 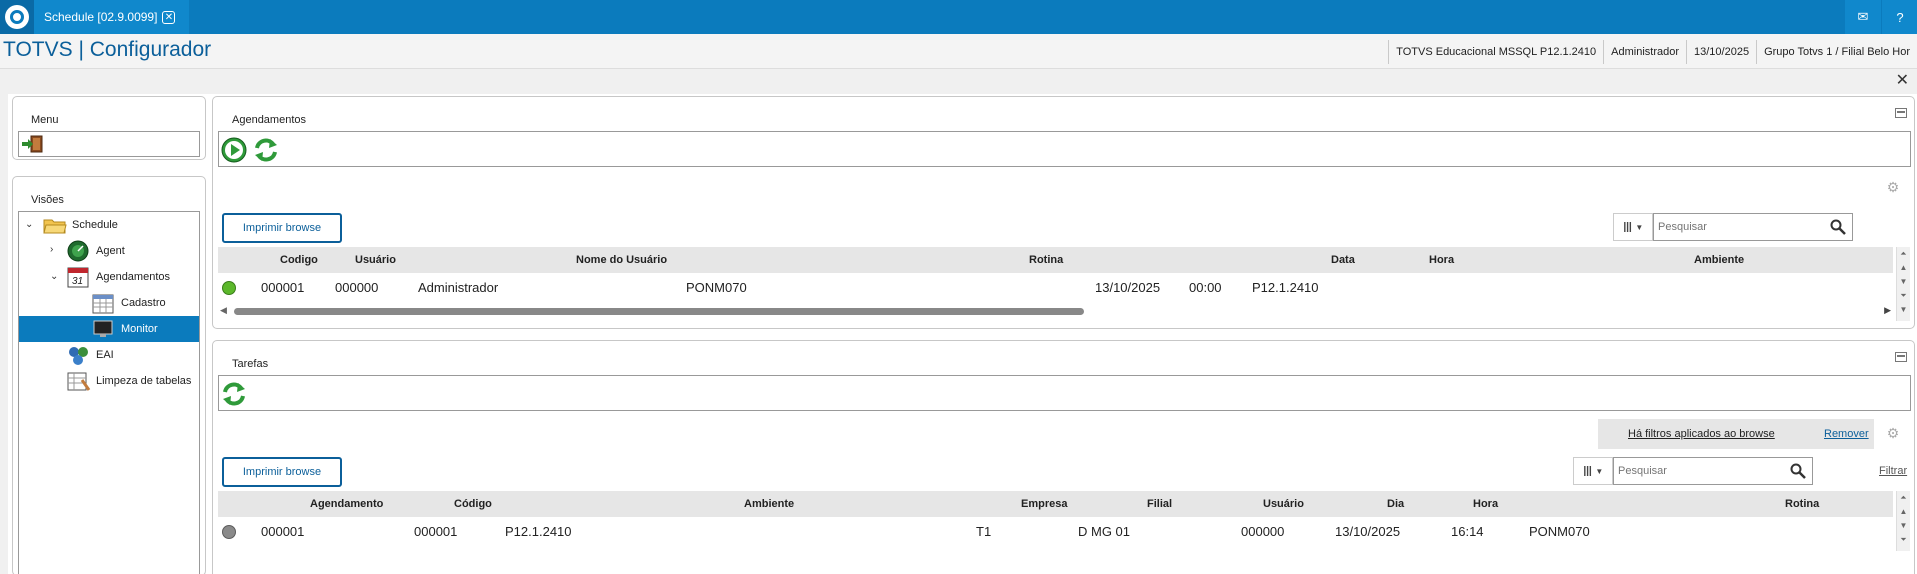 I want to click on search-input-wrapper, so click(x=1713, y=471).